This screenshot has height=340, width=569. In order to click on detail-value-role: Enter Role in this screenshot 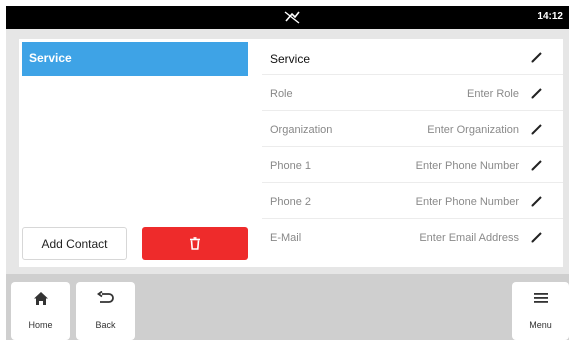, I will do `click(493, 94)`.